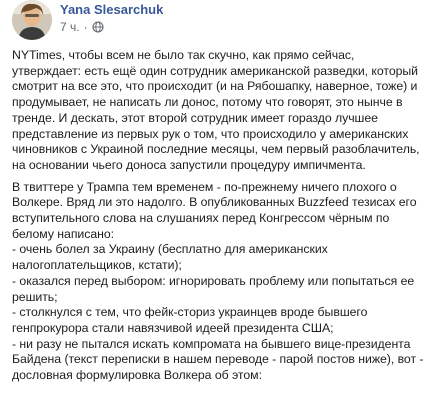 This screenshot has height=418, width=447. Describe the element at coordinates (98, 27) in the screenshot. I see `globe-icon` at that location.